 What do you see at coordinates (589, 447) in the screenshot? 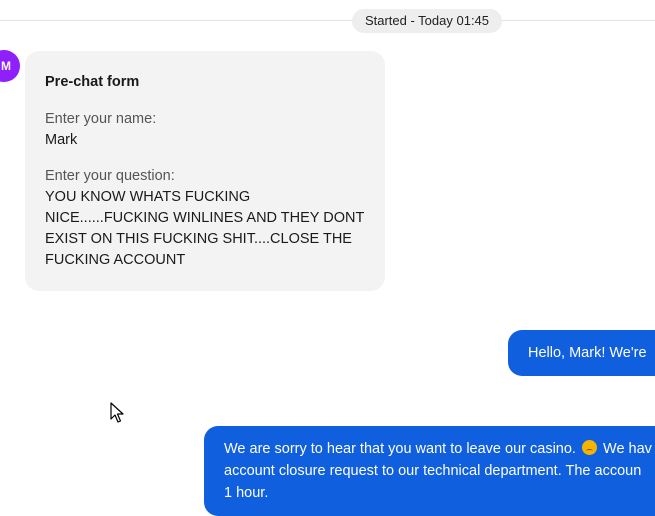
I see `sad-face-emoji-icon` at bounding box center [589, 447].